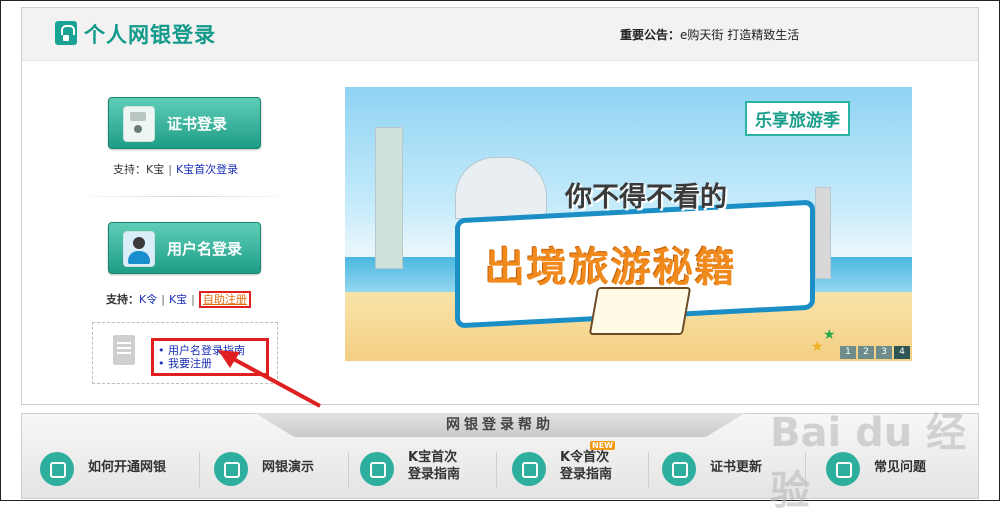  Describe the element at coordinates (500, 34) in the screenshot. I see `top-bar: 个人网银登录 重要公告：e购天街 打造精致生活` at that location.